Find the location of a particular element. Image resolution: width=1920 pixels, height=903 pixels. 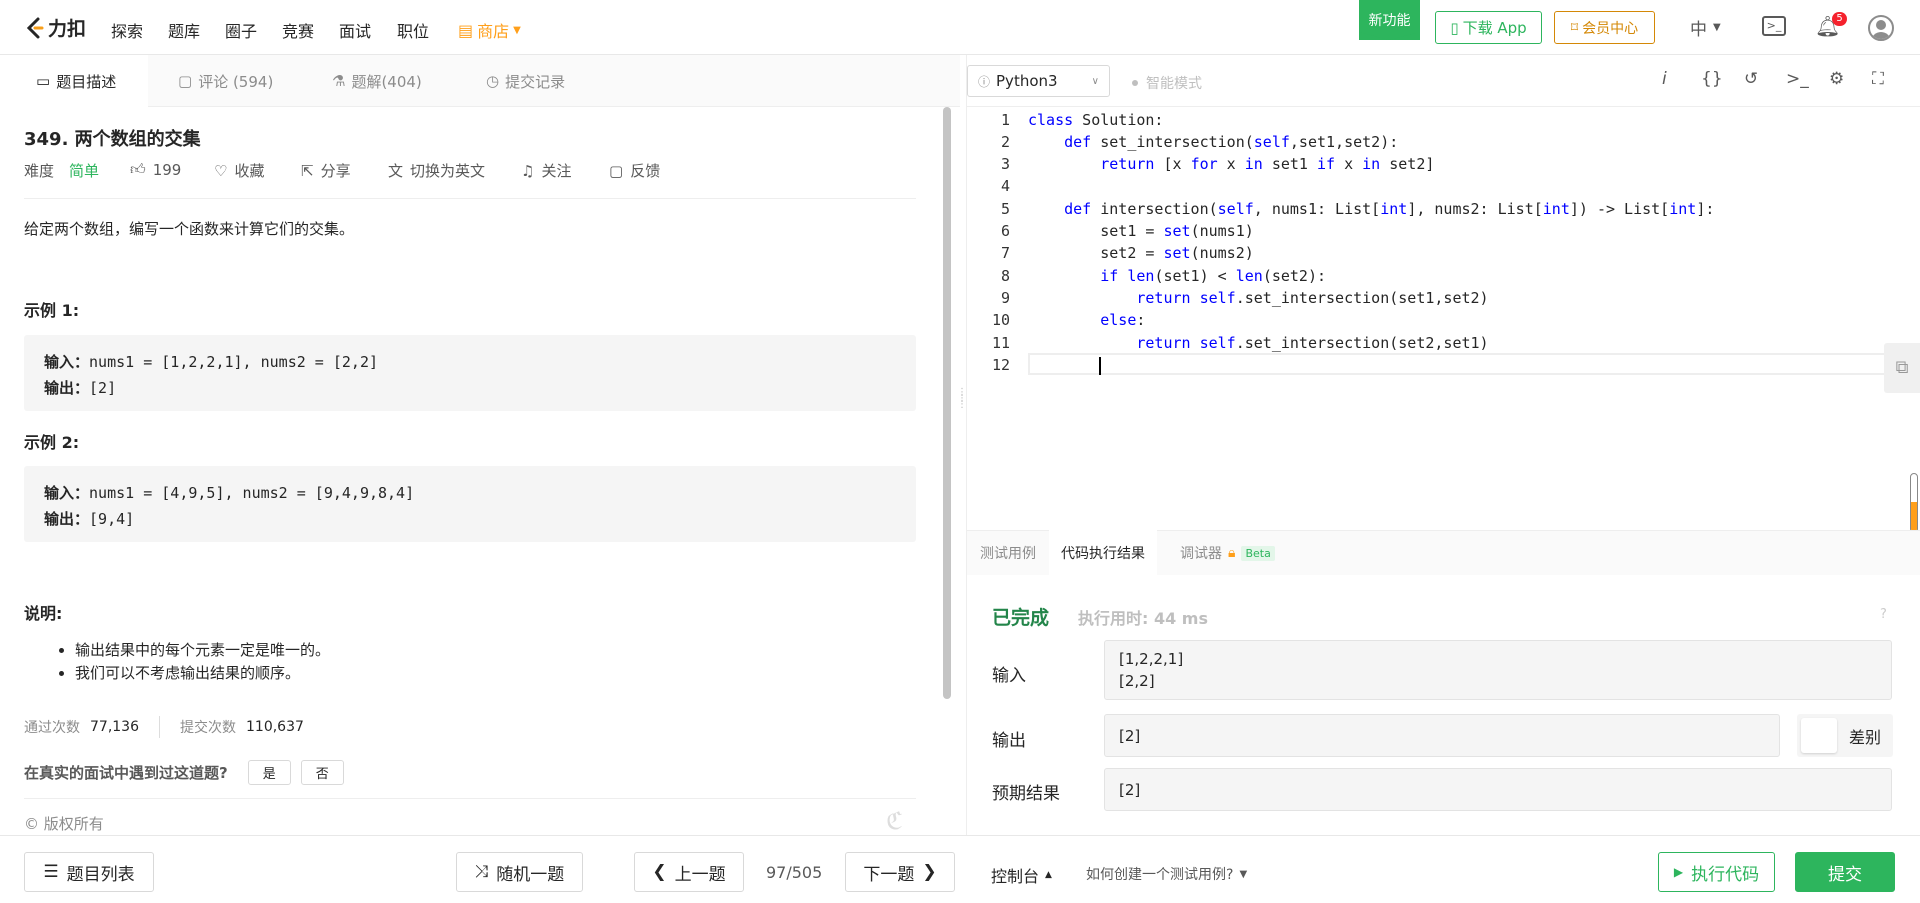

comment-icon: ▢ is located at coordinates (185, 81).